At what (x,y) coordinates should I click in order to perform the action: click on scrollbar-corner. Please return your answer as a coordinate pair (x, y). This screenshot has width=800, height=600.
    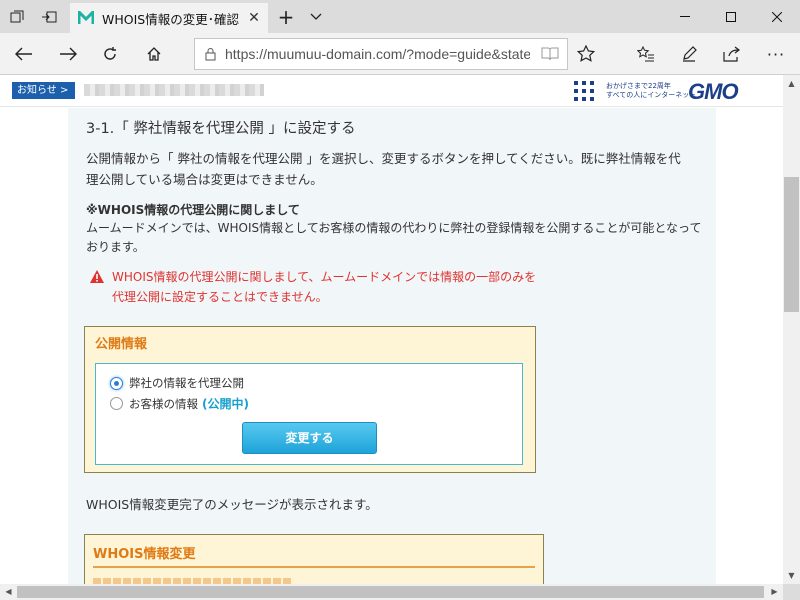
    Looking at the image, I should click on (791, 592).